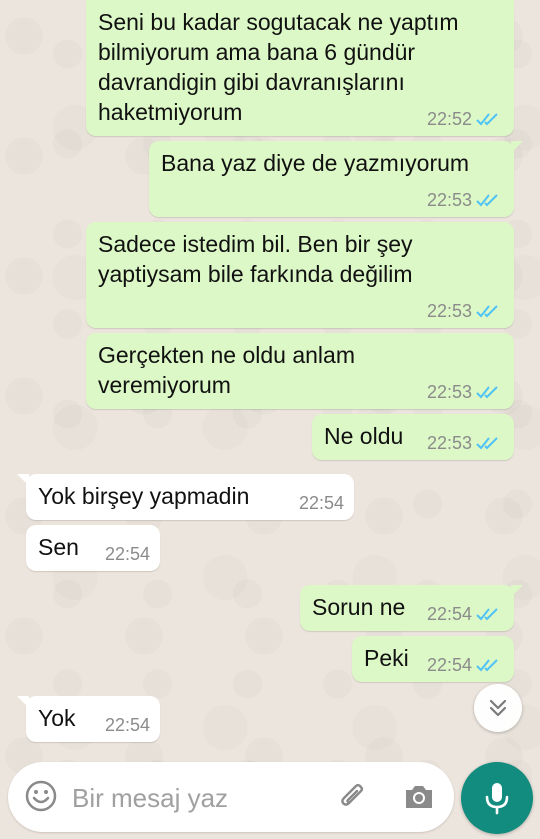 The height and width of the screenshot is (839, 540). What do you see at coordinates (411, 608) in the screenshot?
I see `message-bubble-outgoing: Sorun ne 22:54` at bounding box center [411, 608].